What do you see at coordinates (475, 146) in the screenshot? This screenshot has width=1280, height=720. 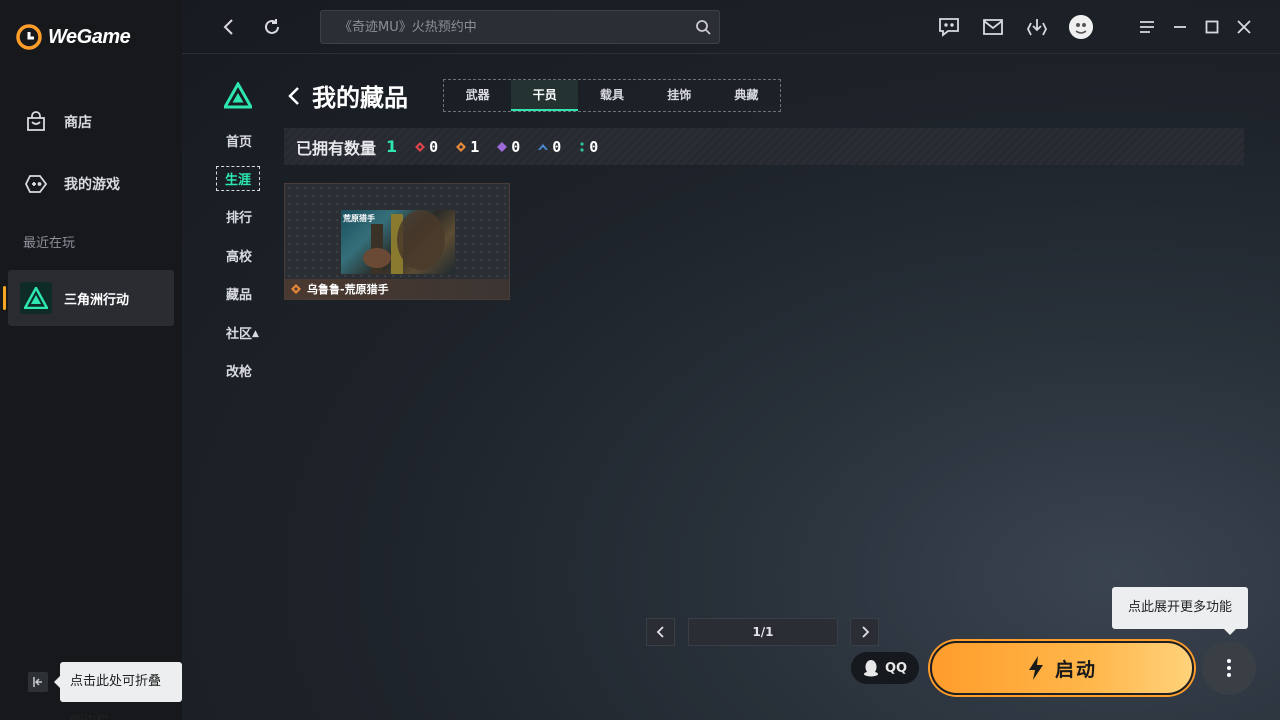 I see `rarity-count: 1` at bounding box center [475, 146].